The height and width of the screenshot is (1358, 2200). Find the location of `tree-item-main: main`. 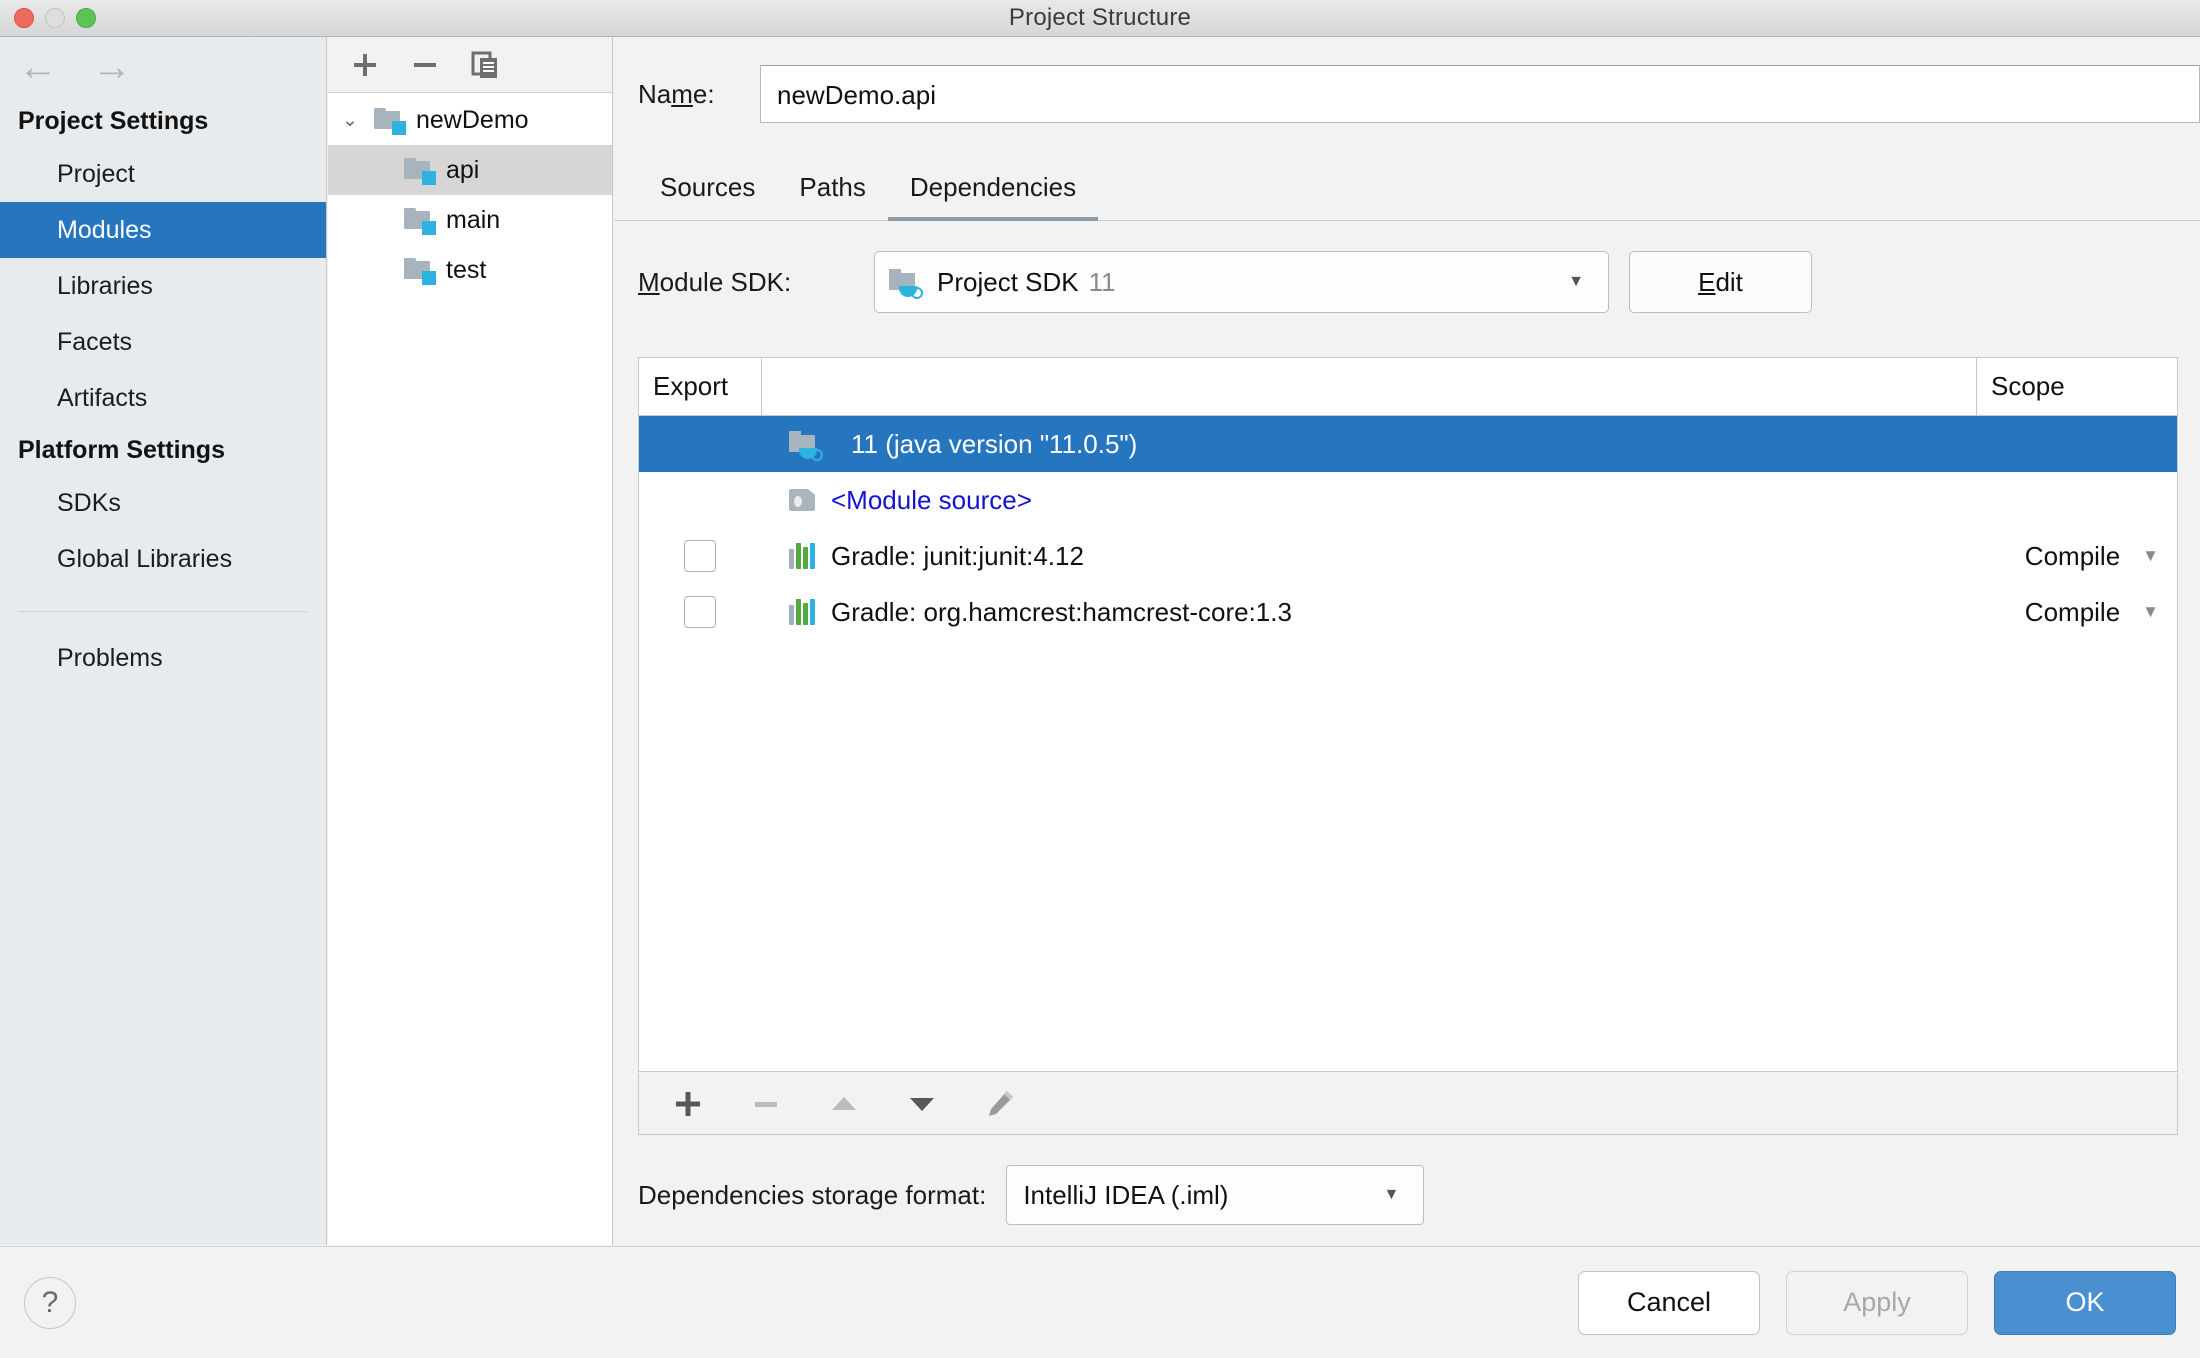

tree-item-main: main is located at coordinates (470, 220).